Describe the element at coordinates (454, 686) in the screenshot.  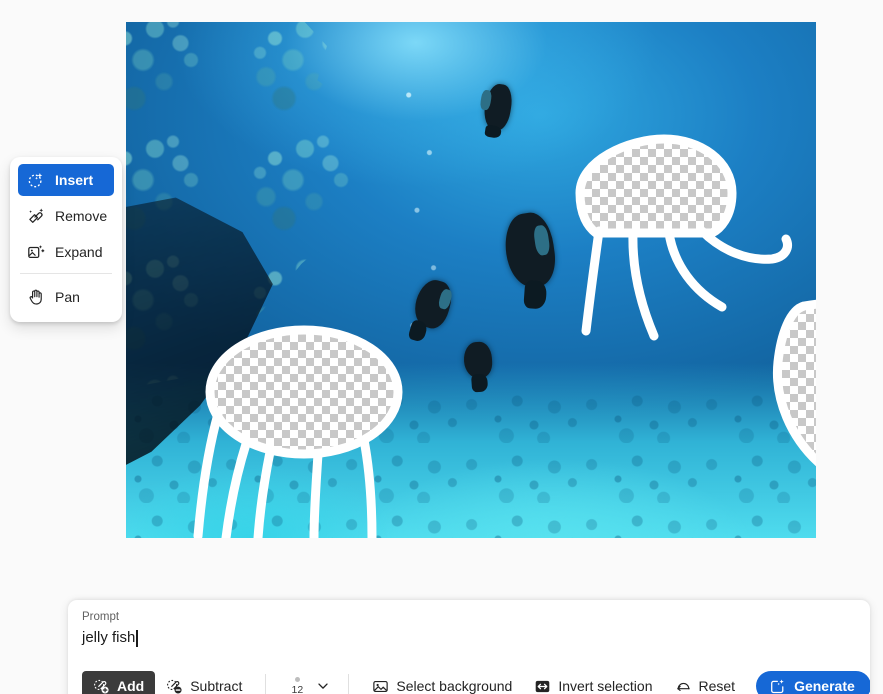
I see `select-background-label: Select background` at that location.